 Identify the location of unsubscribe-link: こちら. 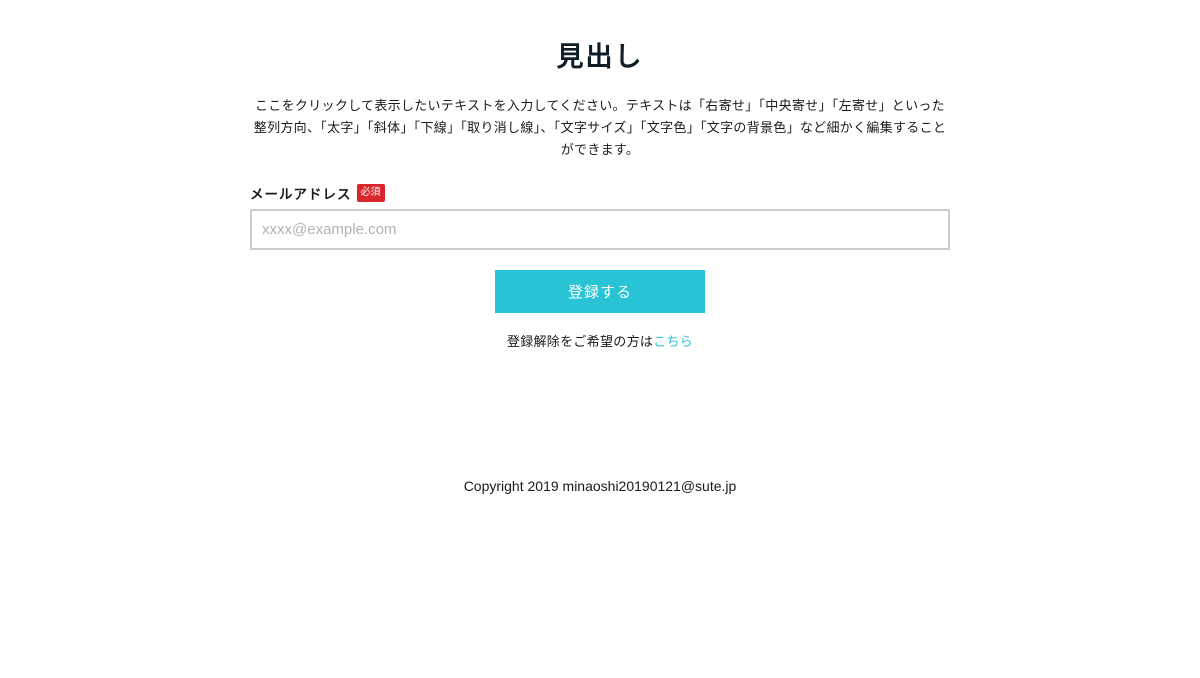
(673, 342).